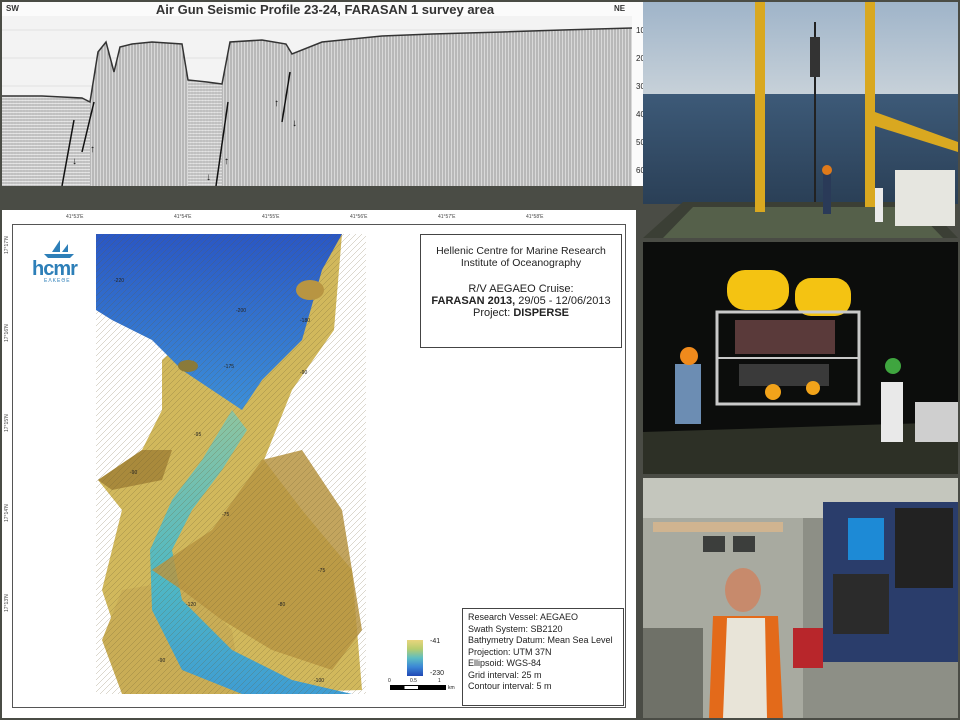  I want to click on info-line: Bathymetry Datum: Mean Sea Level, so click(540, 640).